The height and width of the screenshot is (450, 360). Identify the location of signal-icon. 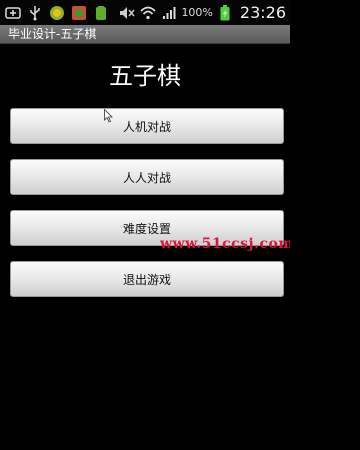
(169, 13).